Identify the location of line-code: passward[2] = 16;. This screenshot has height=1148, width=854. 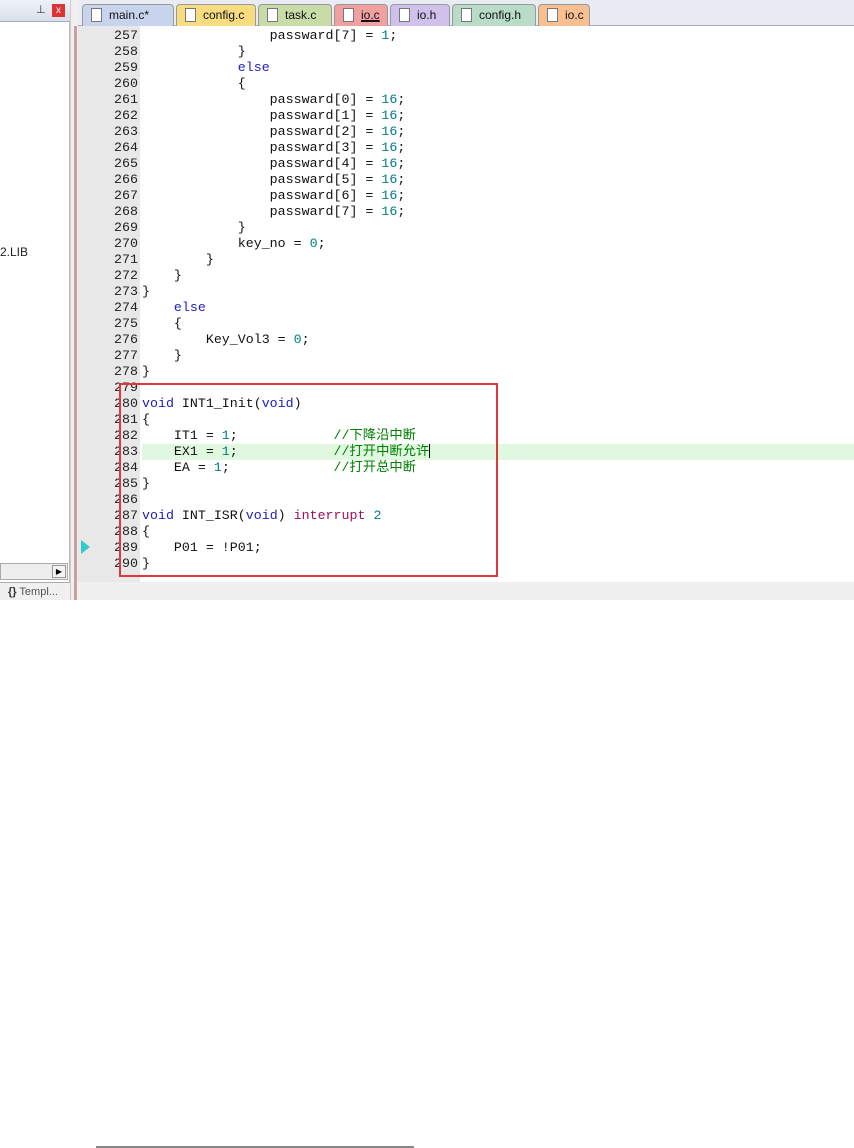
(498, 132).